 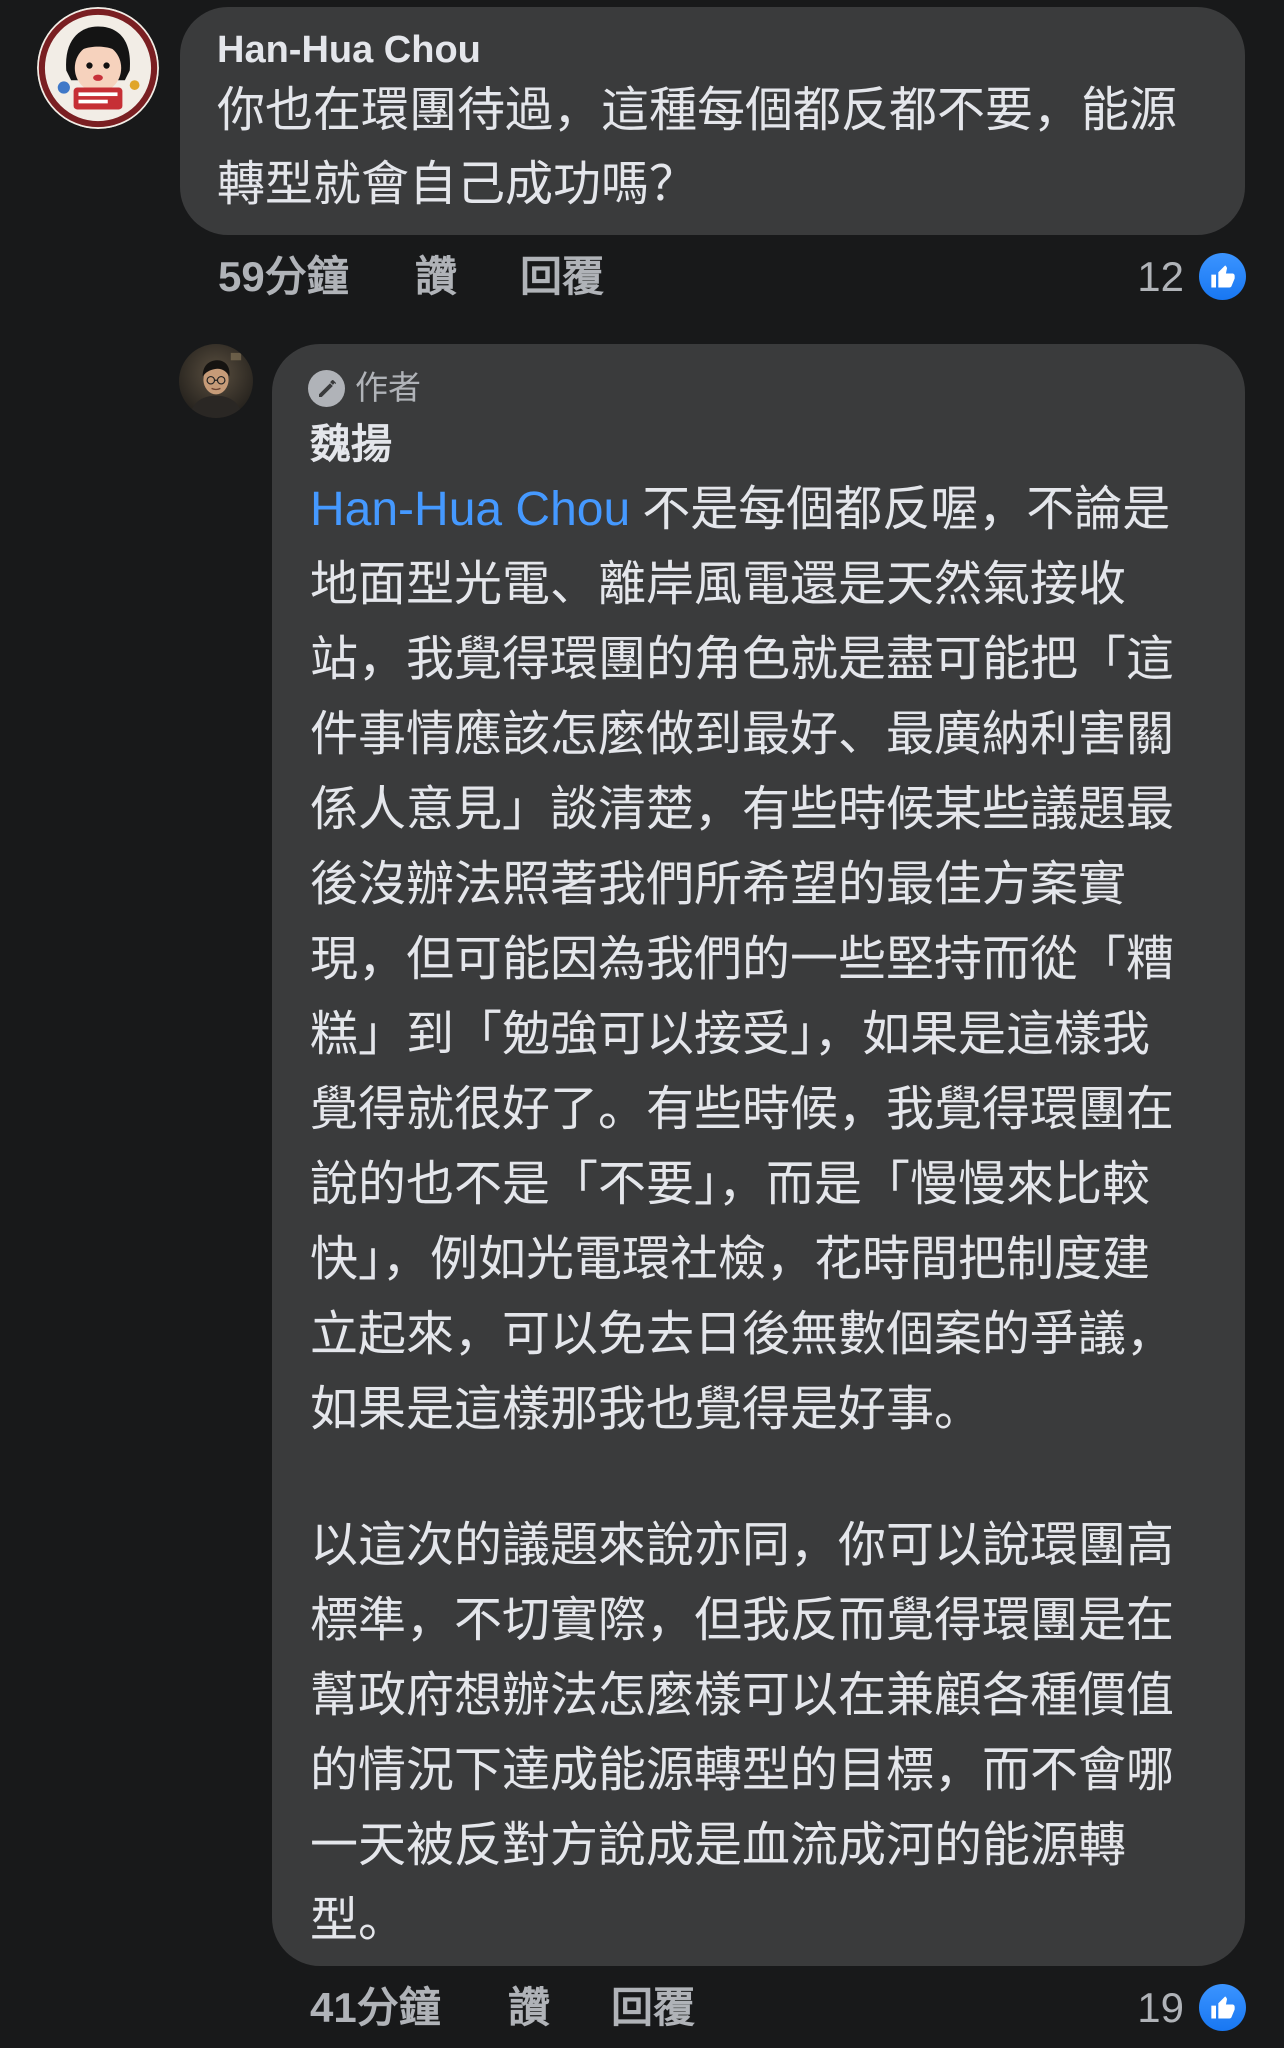 I want to click on comment-text: 你也在環團待過，這種每個都反都不要，能源 轉型就會自己成功嗎？, so click(x=722, y=148).